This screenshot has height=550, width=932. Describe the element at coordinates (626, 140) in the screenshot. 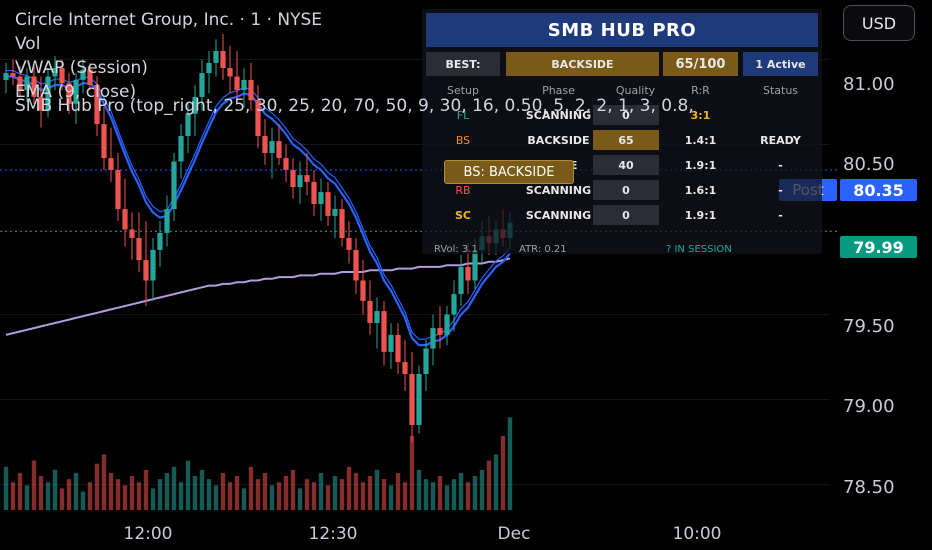

I see `row-quality: 65` at that location.